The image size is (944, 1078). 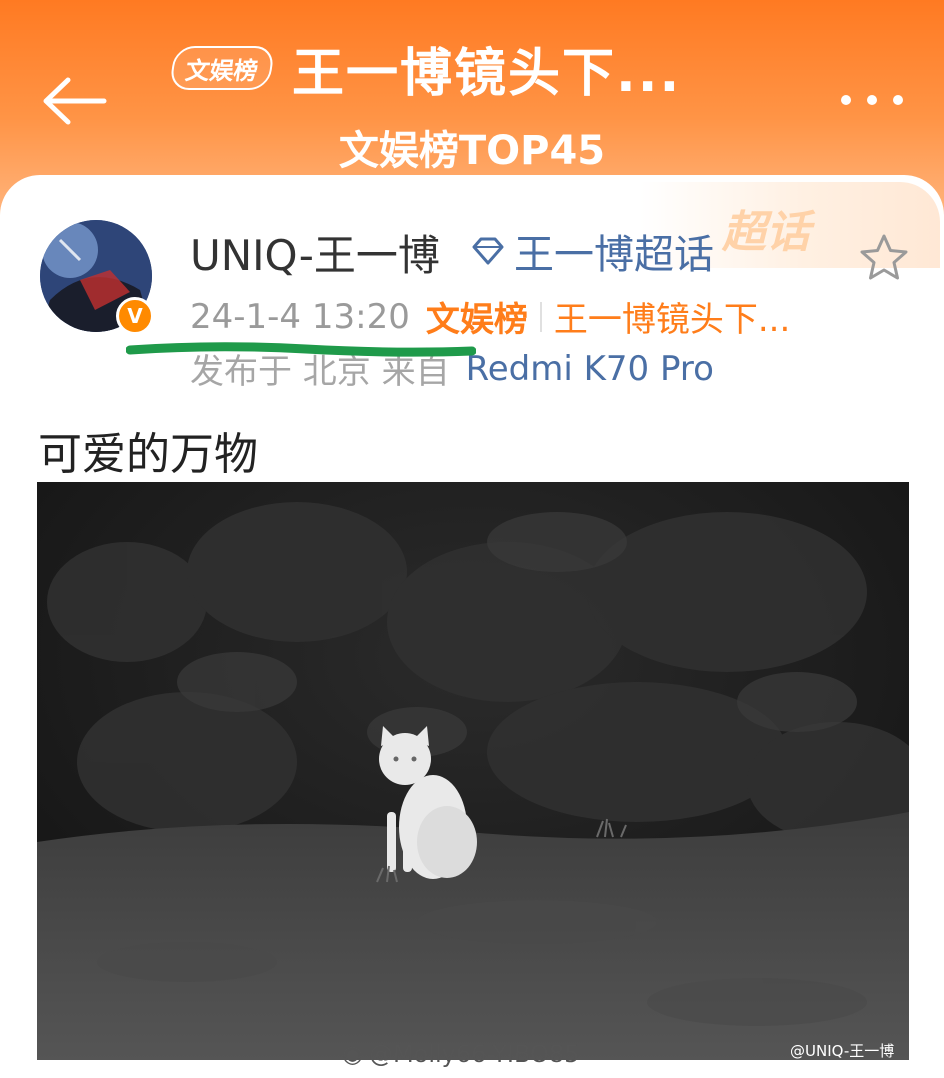 What do you see at coordinates (301, 349) in the screenshot?
I see `green-scribble` at bounding box center [301, 349].